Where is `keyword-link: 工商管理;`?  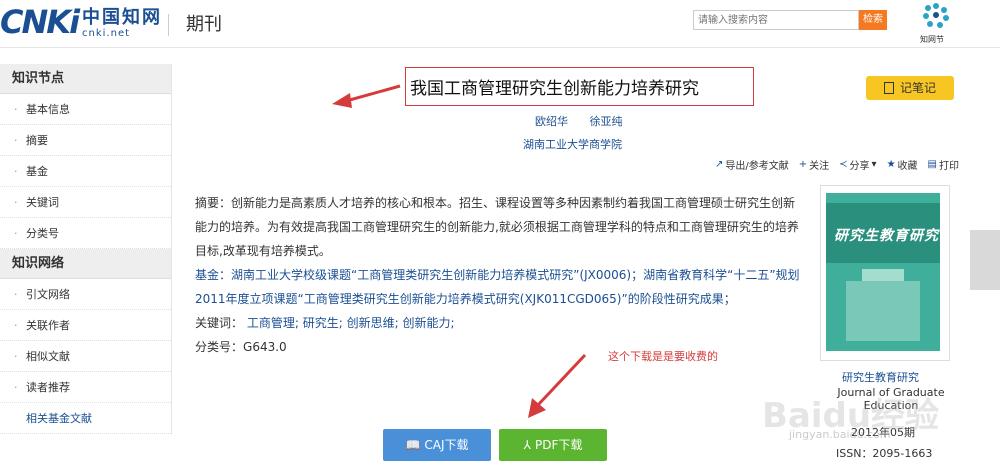
keyword-link: 工商管理; is located at coordinates (273, 323).